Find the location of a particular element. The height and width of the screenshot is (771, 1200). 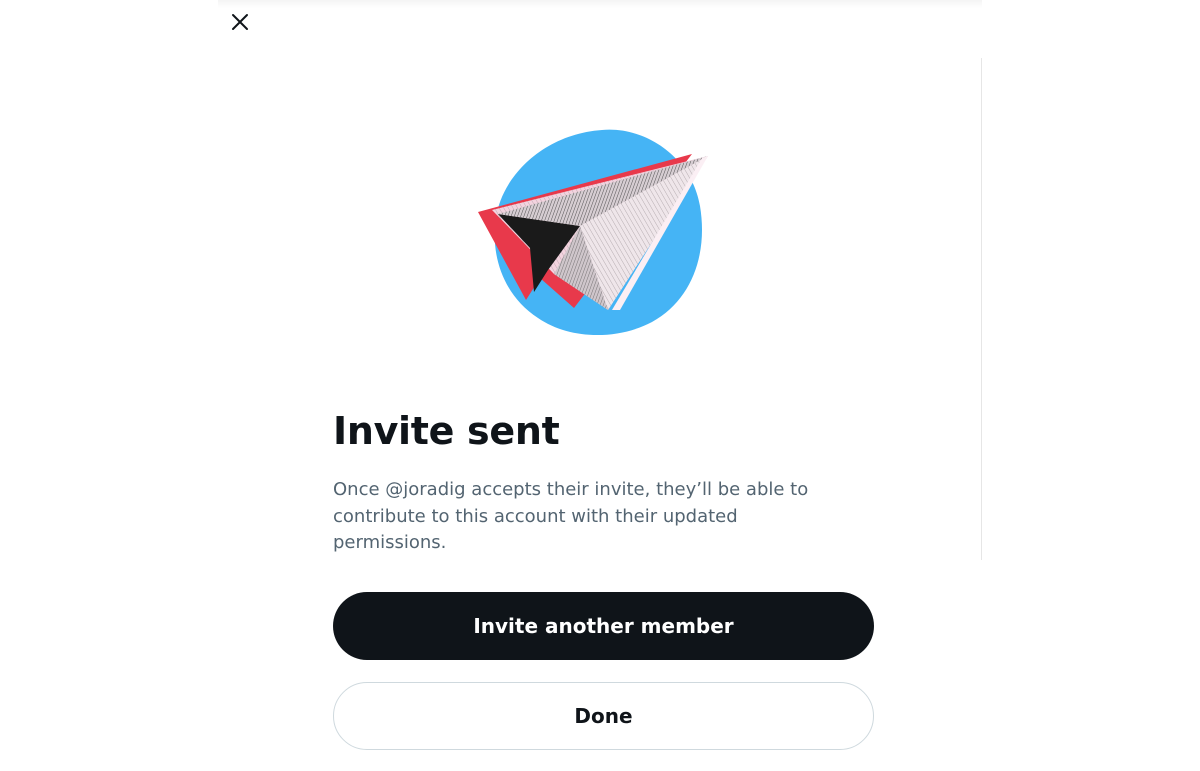

invite-another-member-button: Invite another member is located at coordinates (603, 626).